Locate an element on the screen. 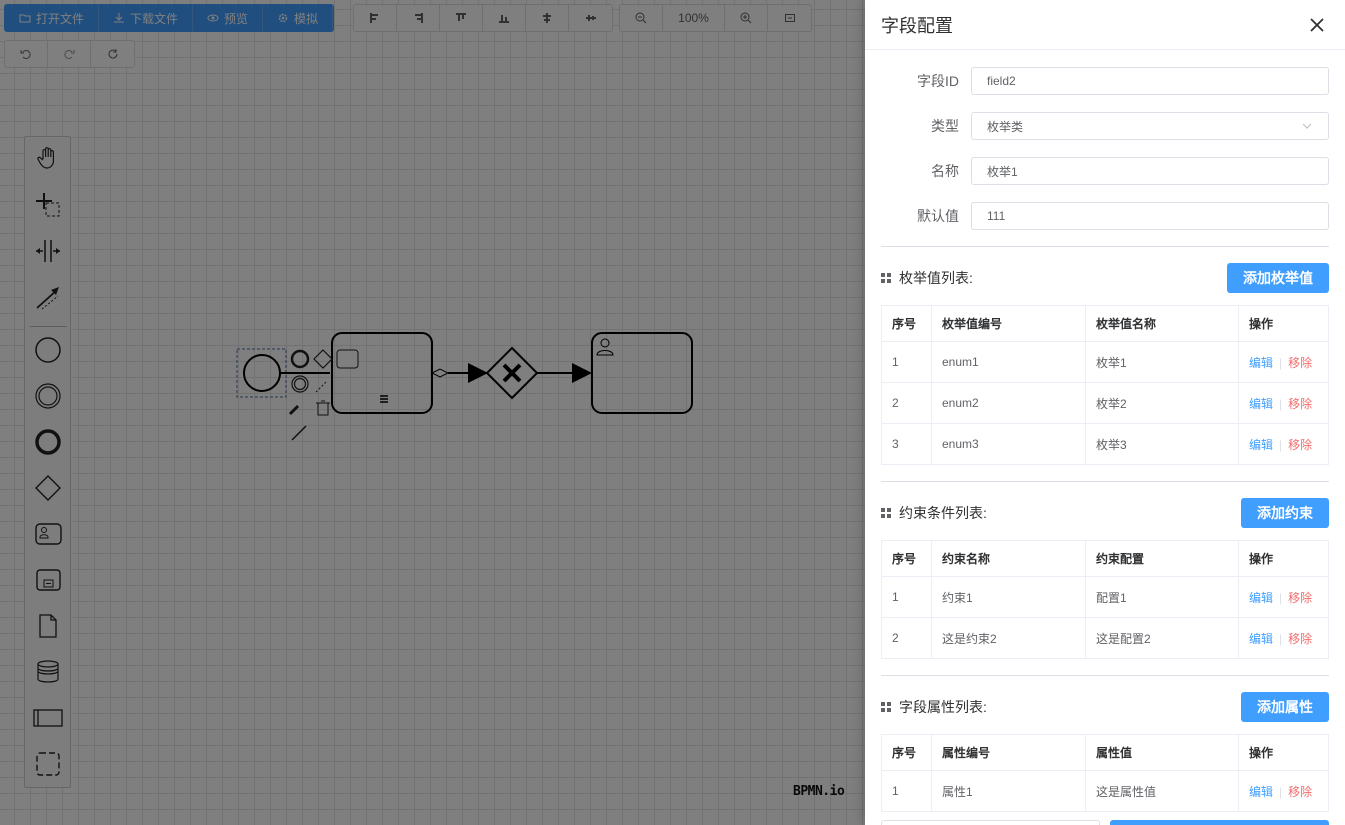 Image resolution: width=1345 pixels, height=825 pixels. field-name-input: 枚举1 is located at coordinates (1150, 171).